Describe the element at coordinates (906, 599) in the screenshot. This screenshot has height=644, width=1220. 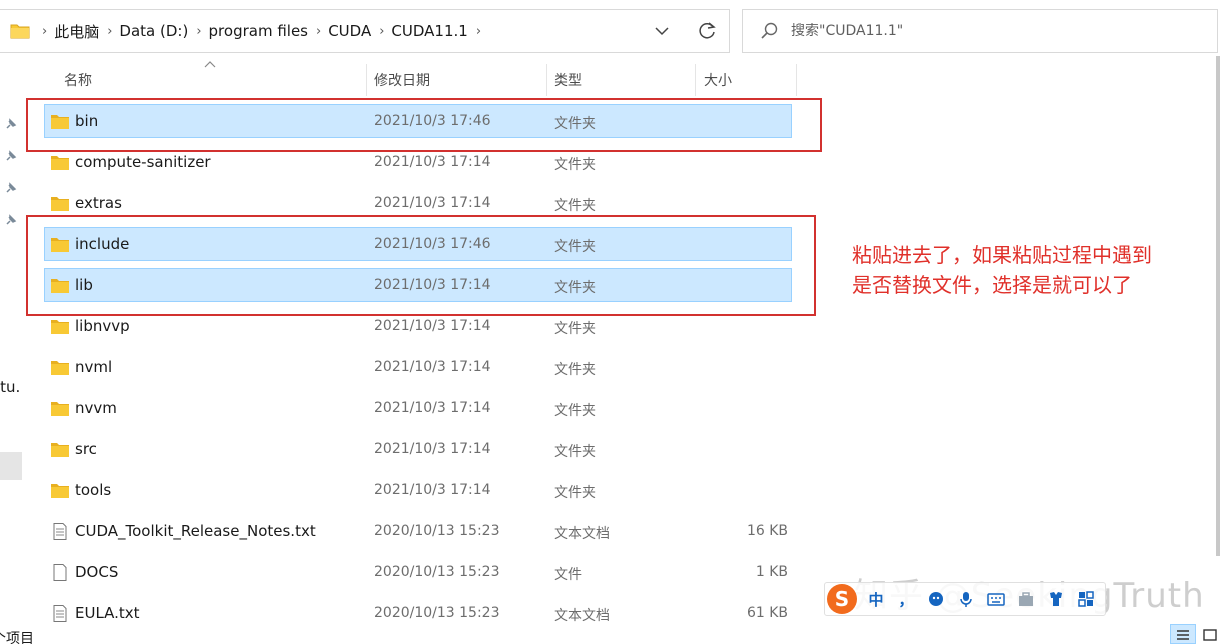
I see `ime-punctuation-toggle: ，` at that location.